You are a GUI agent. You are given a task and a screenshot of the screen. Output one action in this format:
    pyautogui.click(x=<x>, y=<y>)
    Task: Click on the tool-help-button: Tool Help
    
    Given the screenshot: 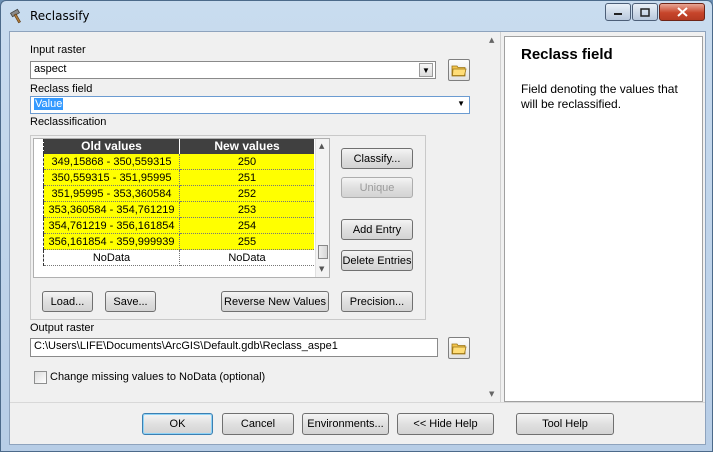 What is the action you would take?
    pyautogui.click(x=565, y=424)
    